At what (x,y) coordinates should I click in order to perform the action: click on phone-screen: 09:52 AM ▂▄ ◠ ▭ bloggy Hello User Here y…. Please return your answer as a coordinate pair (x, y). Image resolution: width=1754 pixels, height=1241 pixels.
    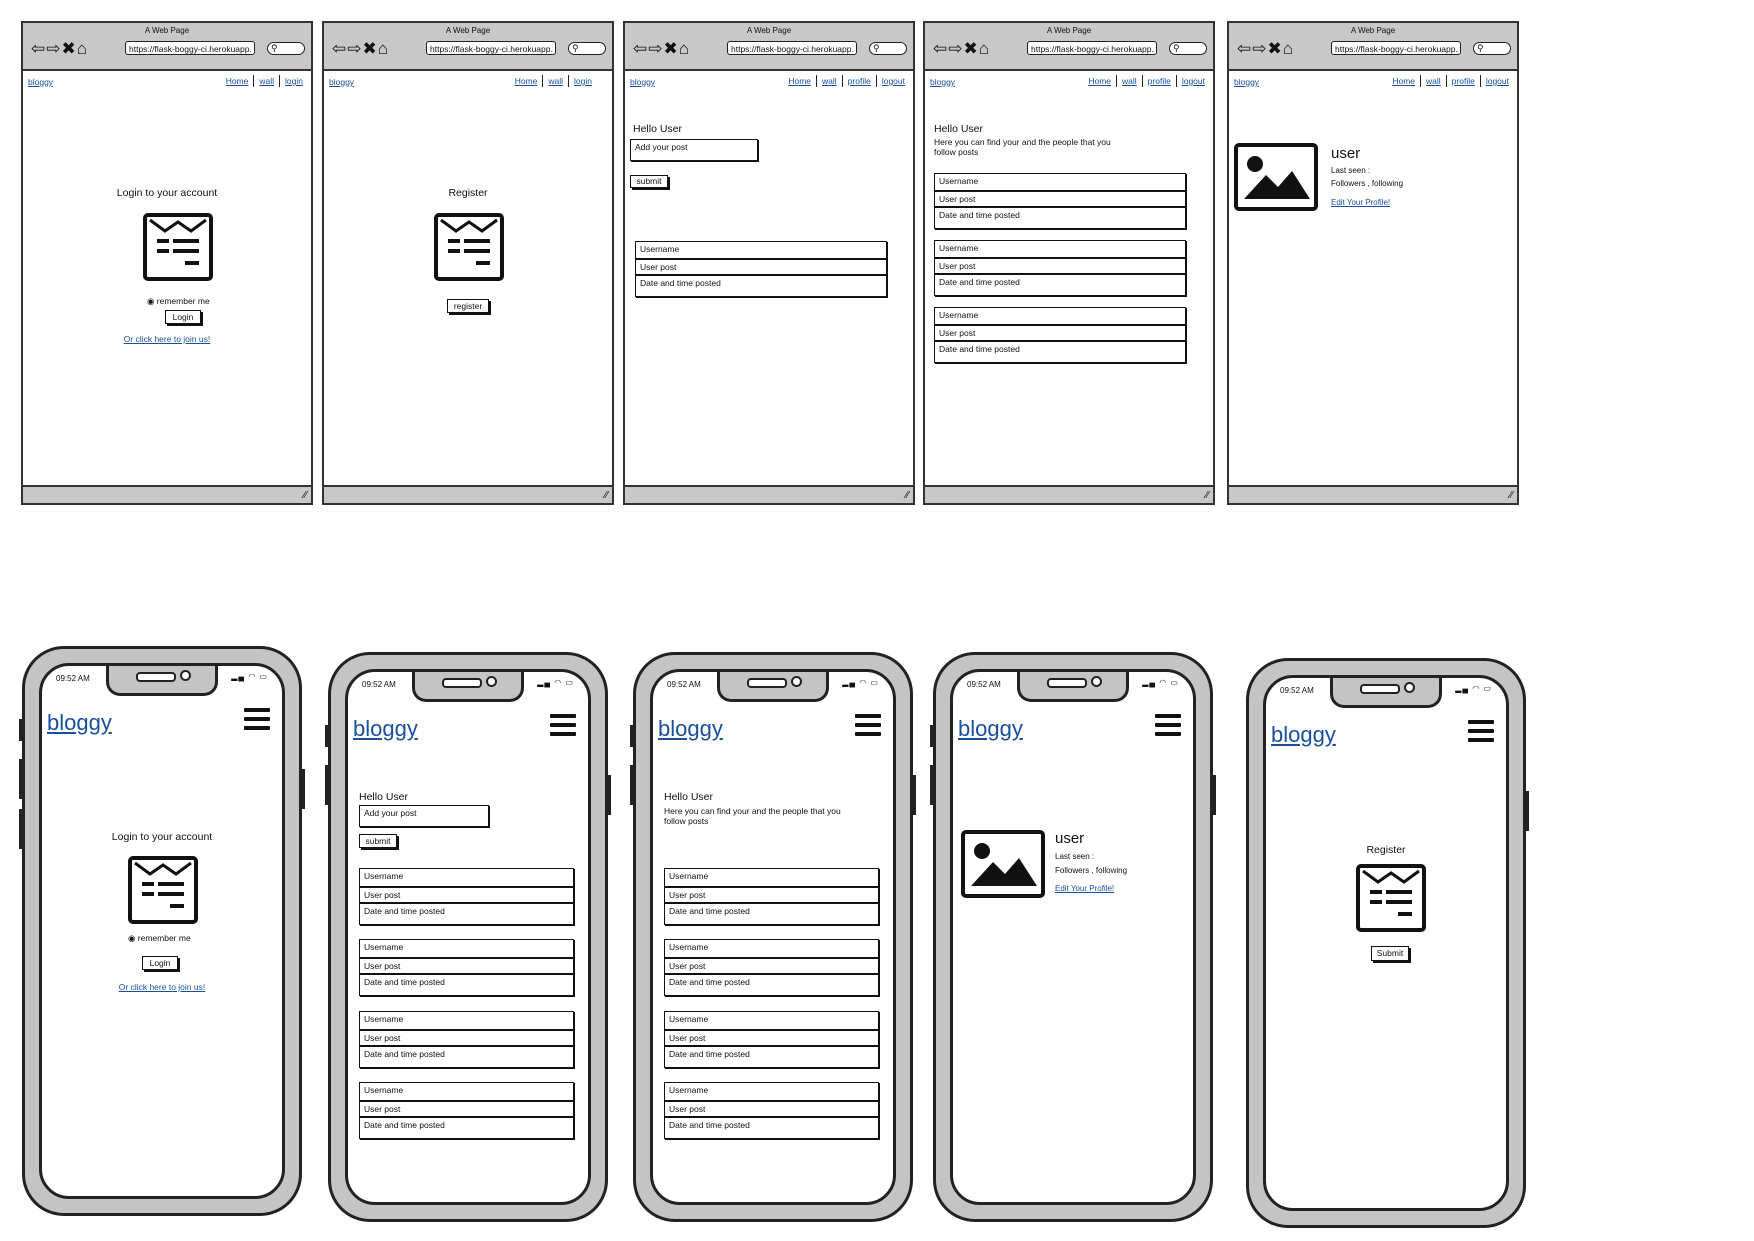
    Looking at the image, I should click on (773, 937).